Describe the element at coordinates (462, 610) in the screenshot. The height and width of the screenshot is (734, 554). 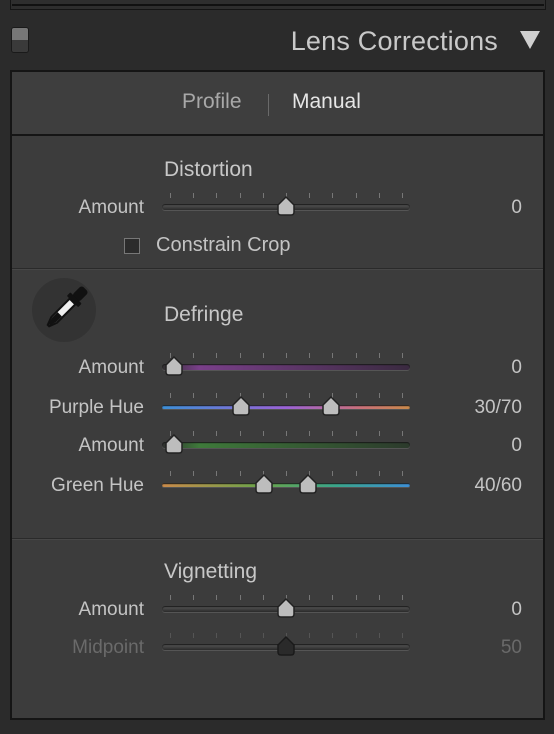
I see `vignetting-amount-value: 0` at that location.